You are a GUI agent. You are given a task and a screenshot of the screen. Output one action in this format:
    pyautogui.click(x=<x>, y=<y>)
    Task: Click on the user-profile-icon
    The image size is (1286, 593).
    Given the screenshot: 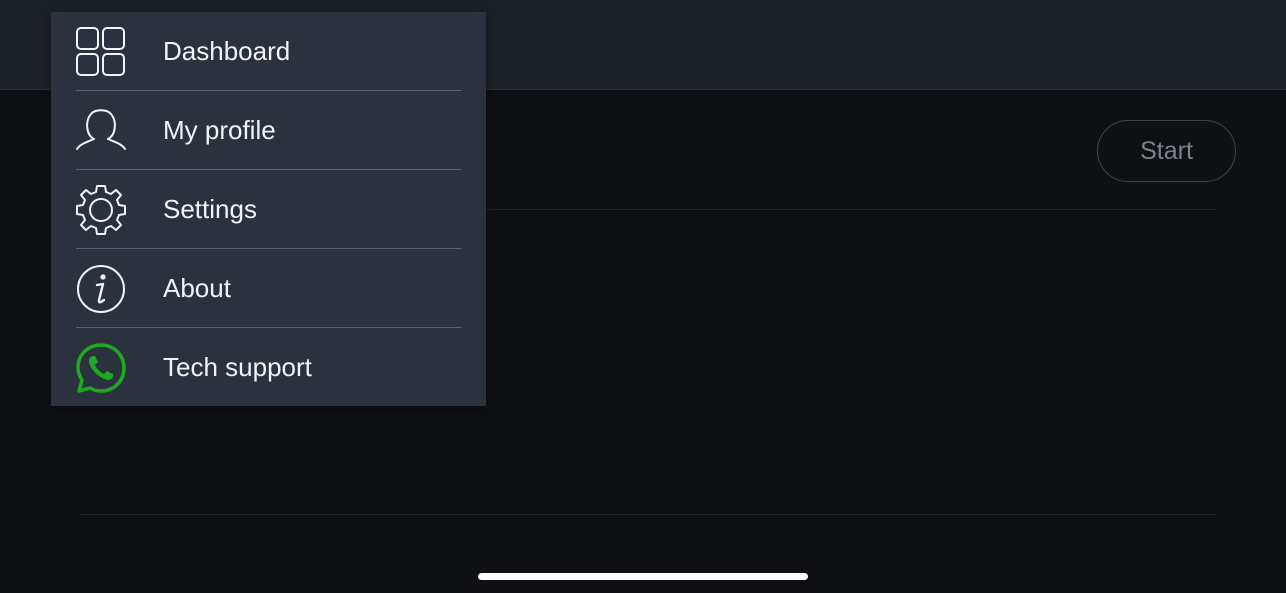 What is the action you would take?
    pyautogui.click(x=101, y=131)
    